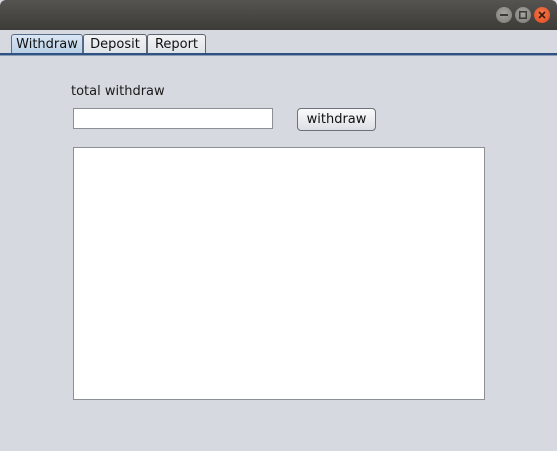 This screenshot has height=451, width=557. Describe the element at coordinates (115, 44) in the screenshot. I see `tab-deposit: Deposit` at that location.